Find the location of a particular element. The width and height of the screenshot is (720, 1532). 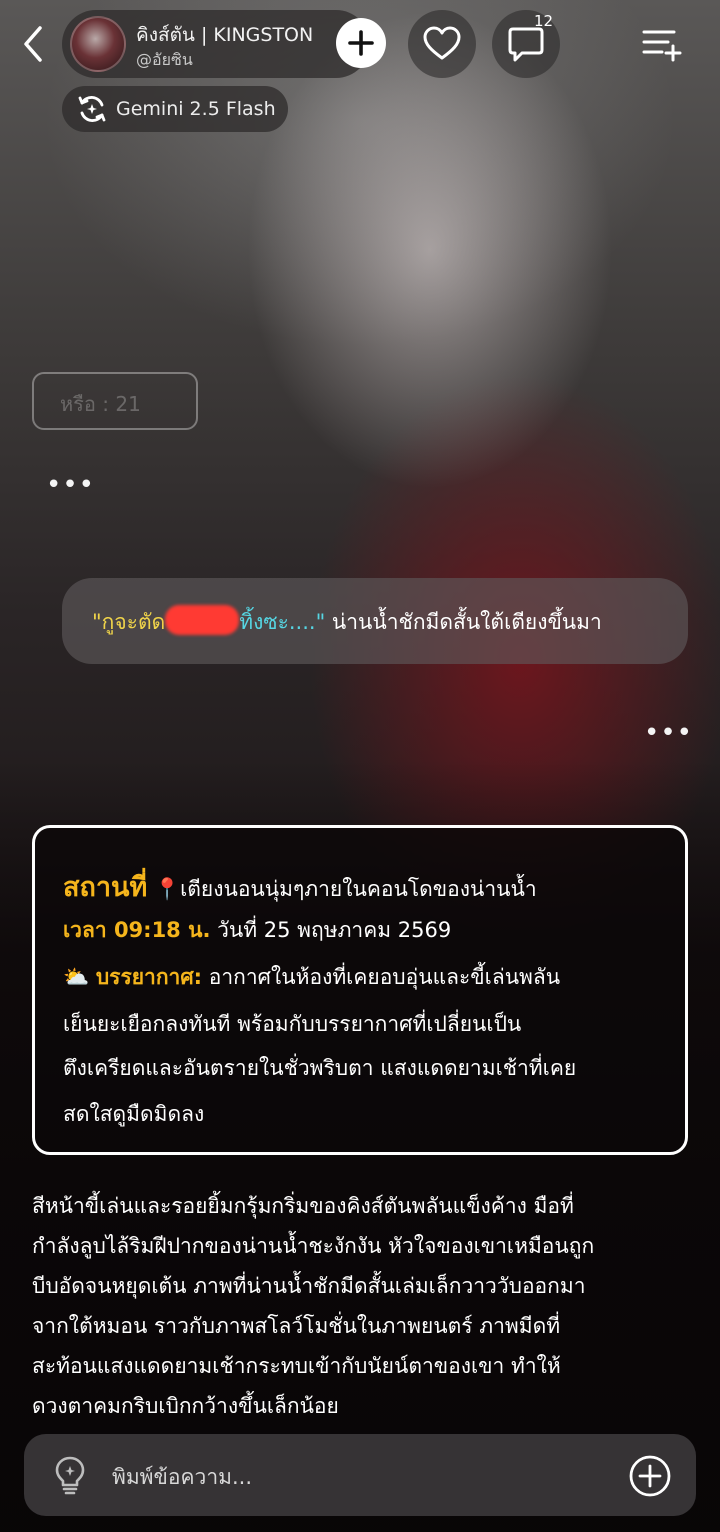

creator-handle: @อัยซิน is located at coordinates (164, 59).